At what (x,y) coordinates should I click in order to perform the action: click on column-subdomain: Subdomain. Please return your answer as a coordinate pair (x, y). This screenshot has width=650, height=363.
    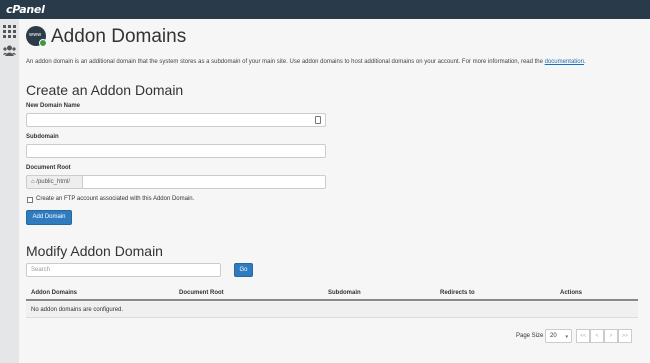
    Looking at the image, I should click on (344, 293).